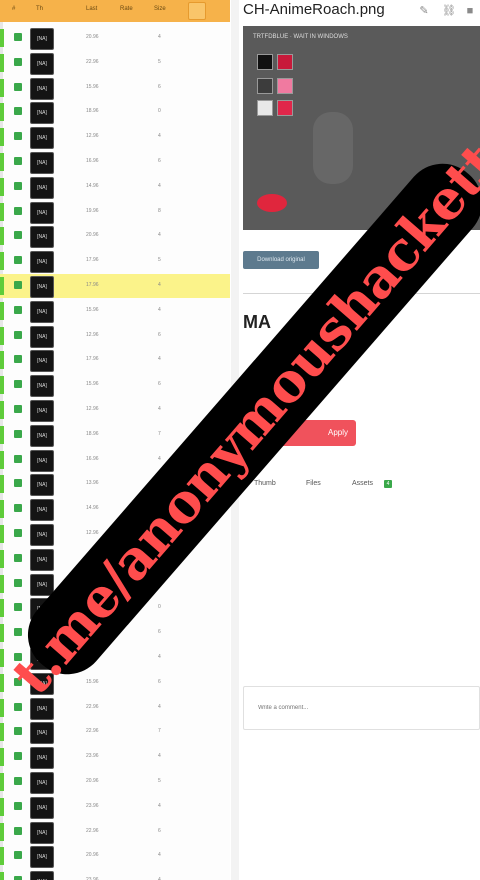  I want to click on table-row: [NA] 12.96 6, so click(115, 336).